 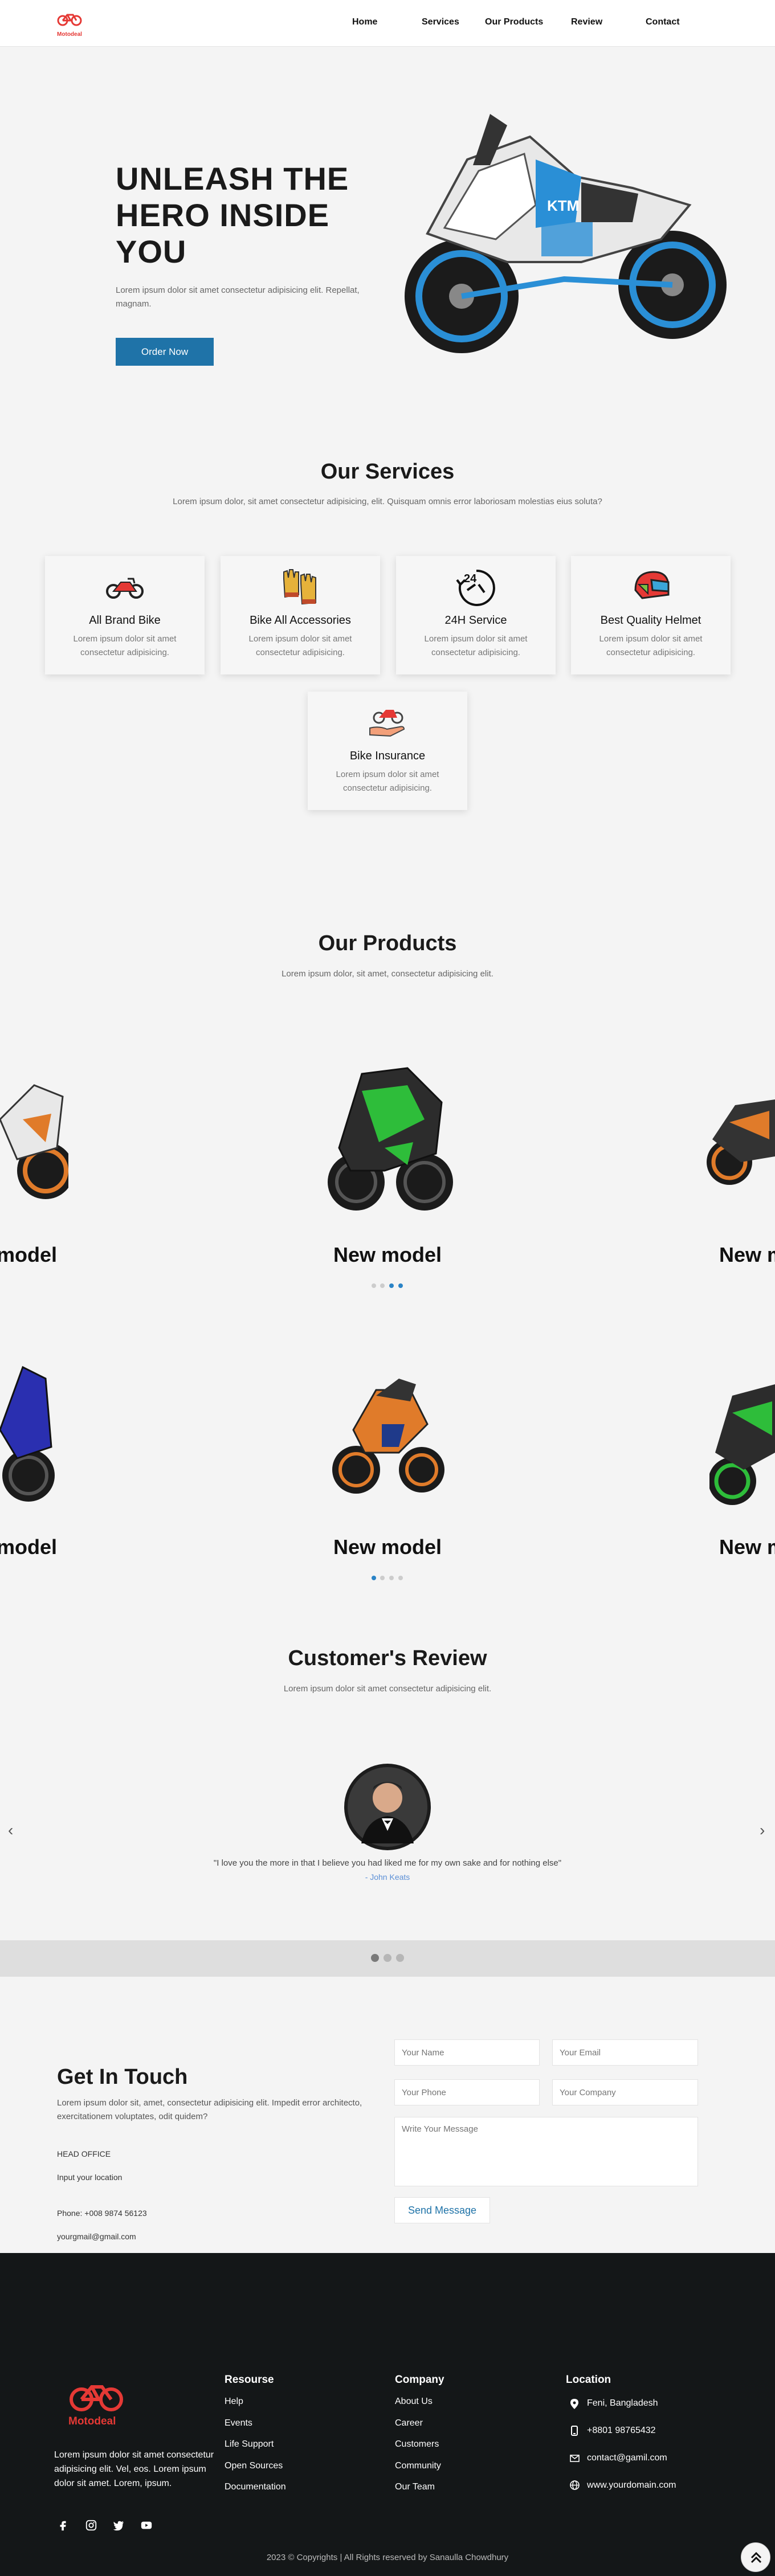 What do you see at coordinates (375, 1958) in the screenshot?
I see `review-dot-active` at bounding box center [375, 1958].